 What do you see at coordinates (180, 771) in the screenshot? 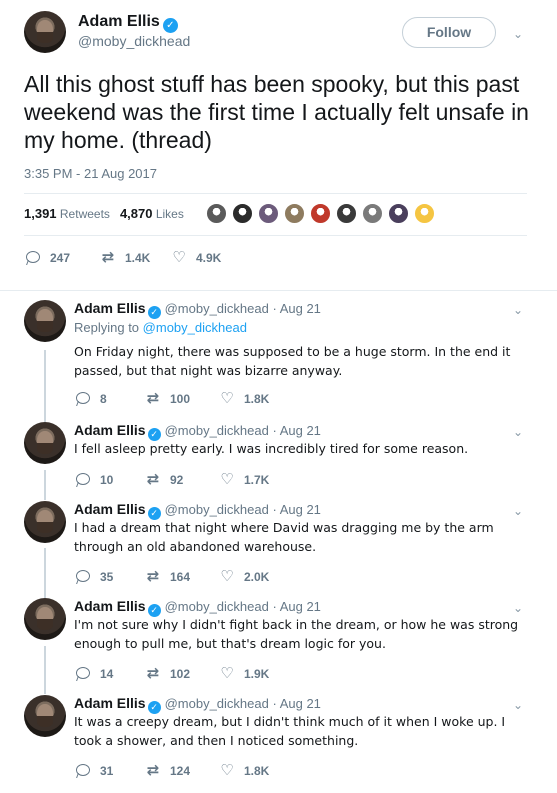
I see `retweet-count: 124` at bounding box center [180, 771].